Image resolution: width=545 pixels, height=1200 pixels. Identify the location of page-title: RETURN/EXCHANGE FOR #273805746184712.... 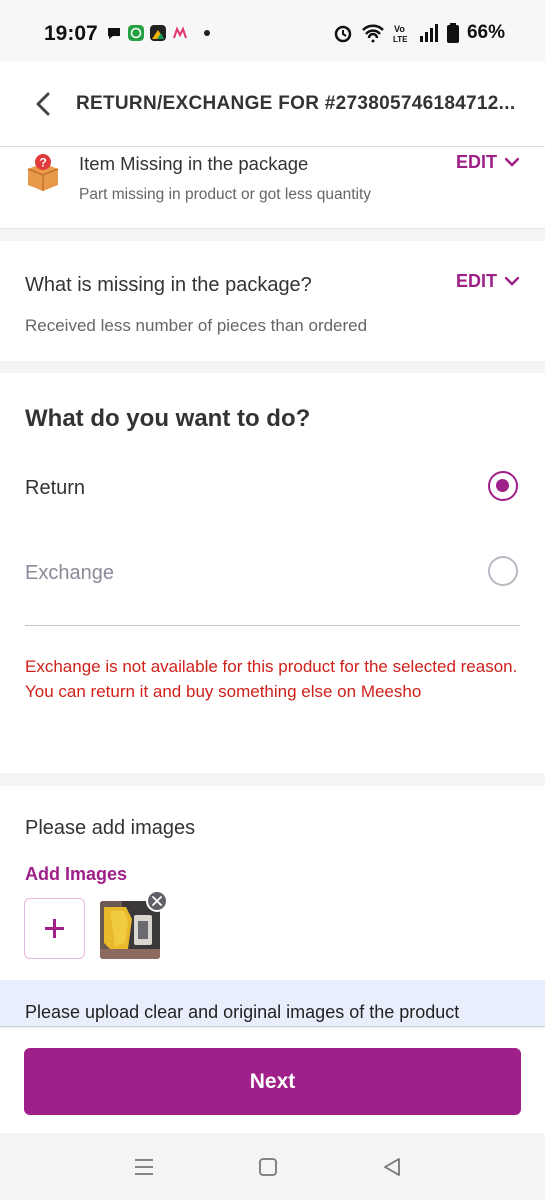
(296, 103).